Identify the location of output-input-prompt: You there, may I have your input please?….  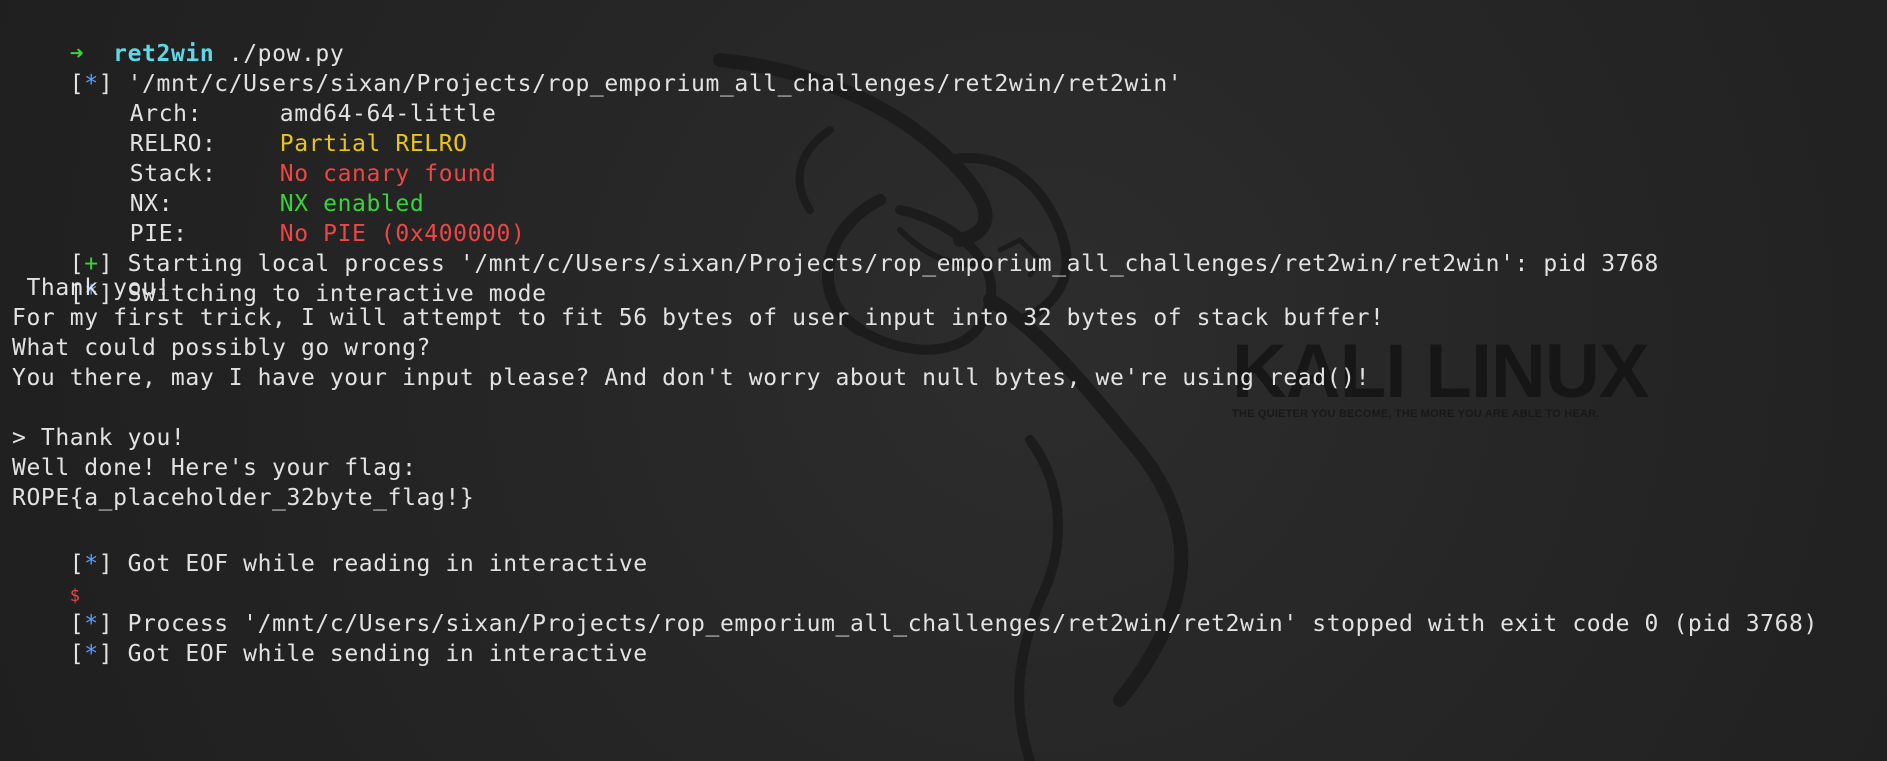
(691, 378).